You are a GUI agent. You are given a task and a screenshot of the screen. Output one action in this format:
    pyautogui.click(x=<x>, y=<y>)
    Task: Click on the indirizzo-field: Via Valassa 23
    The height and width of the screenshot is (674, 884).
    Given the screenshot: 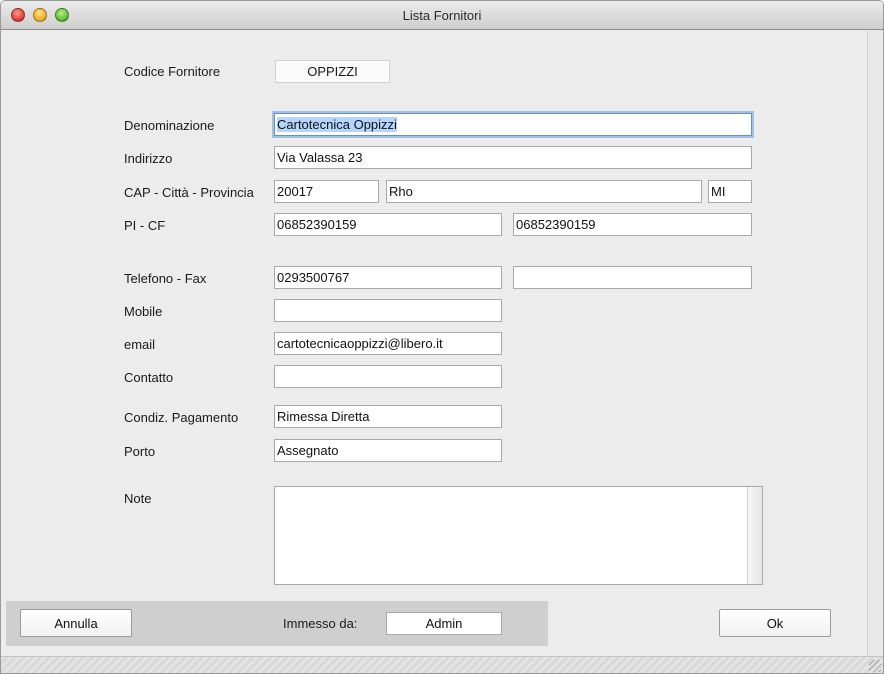 What is the action you would take?
    pyautogui.click(x=513, y=157)
    